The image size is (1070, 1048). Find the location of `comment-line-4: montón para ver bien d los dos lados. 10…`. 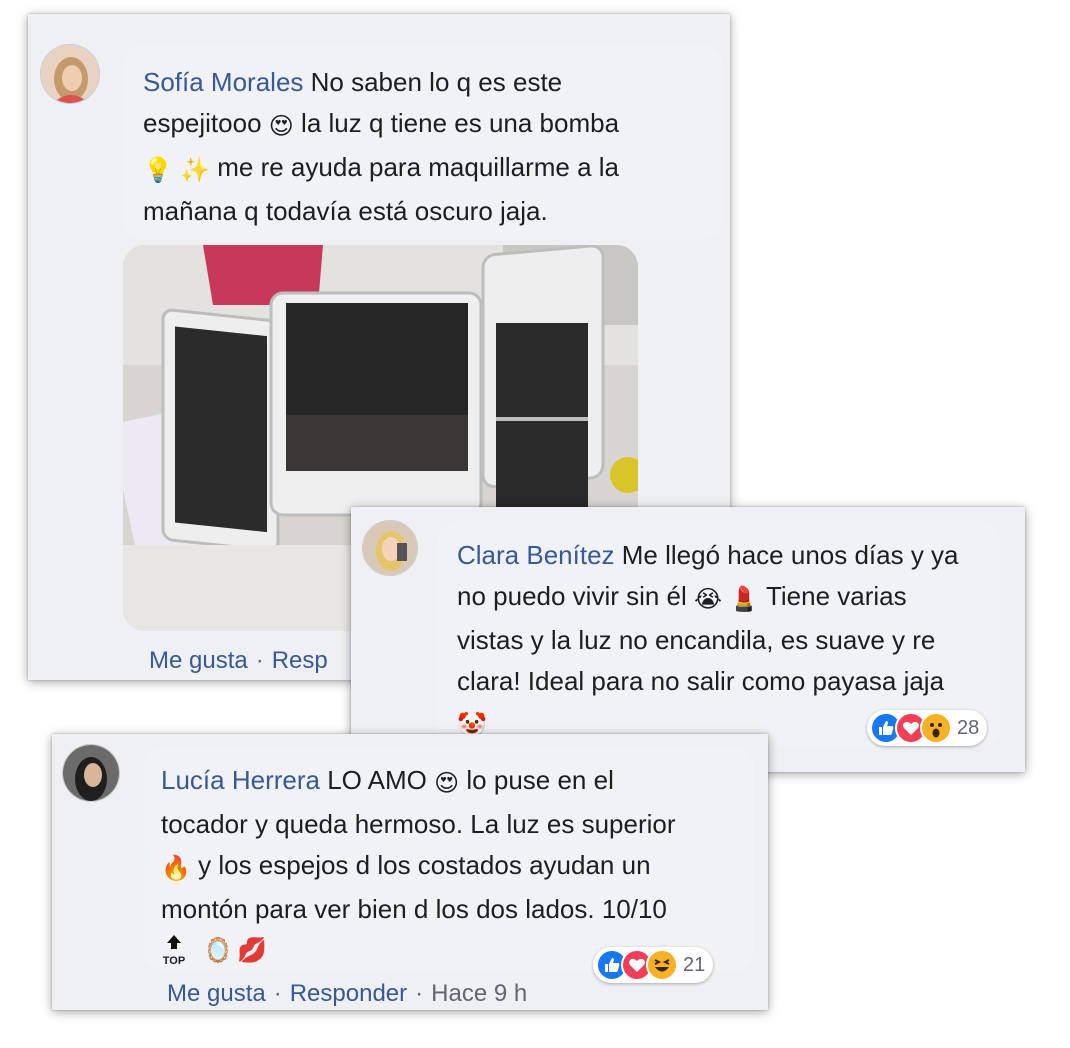

comment-line-4: montón para ver bien d los dos lados. 10… is located at coordinates (414, 909).